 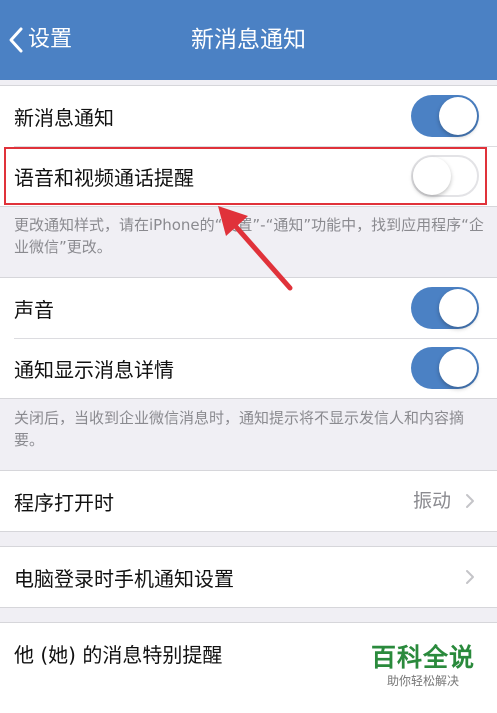 I want to click on sound-toggle, so click(x=445, y=308).